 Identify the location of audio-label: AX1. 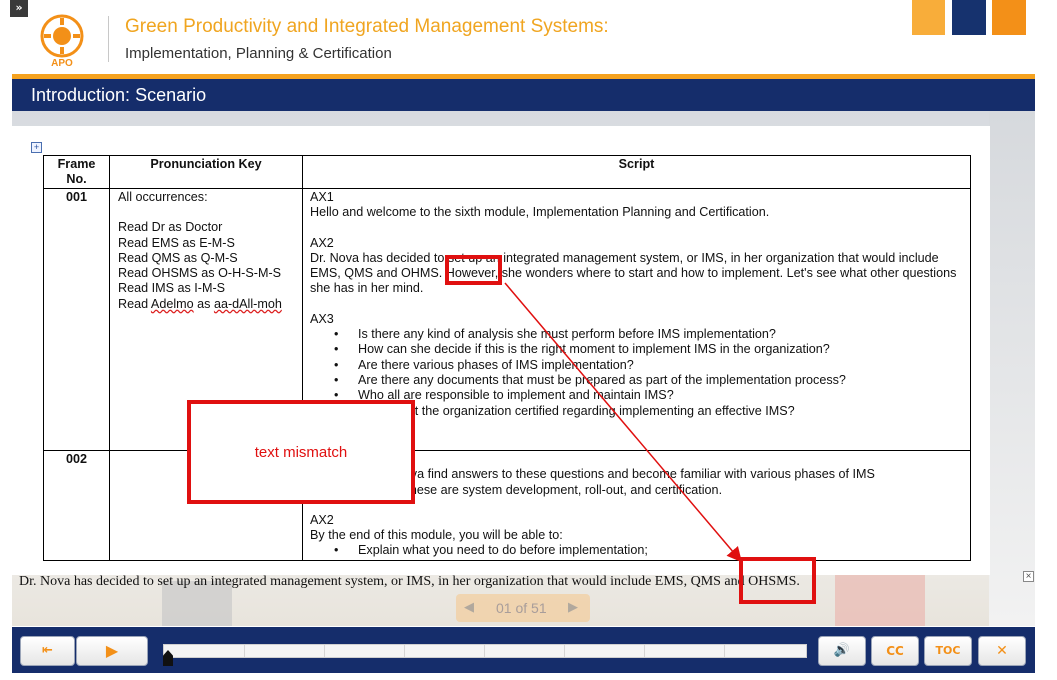
(322, 197).